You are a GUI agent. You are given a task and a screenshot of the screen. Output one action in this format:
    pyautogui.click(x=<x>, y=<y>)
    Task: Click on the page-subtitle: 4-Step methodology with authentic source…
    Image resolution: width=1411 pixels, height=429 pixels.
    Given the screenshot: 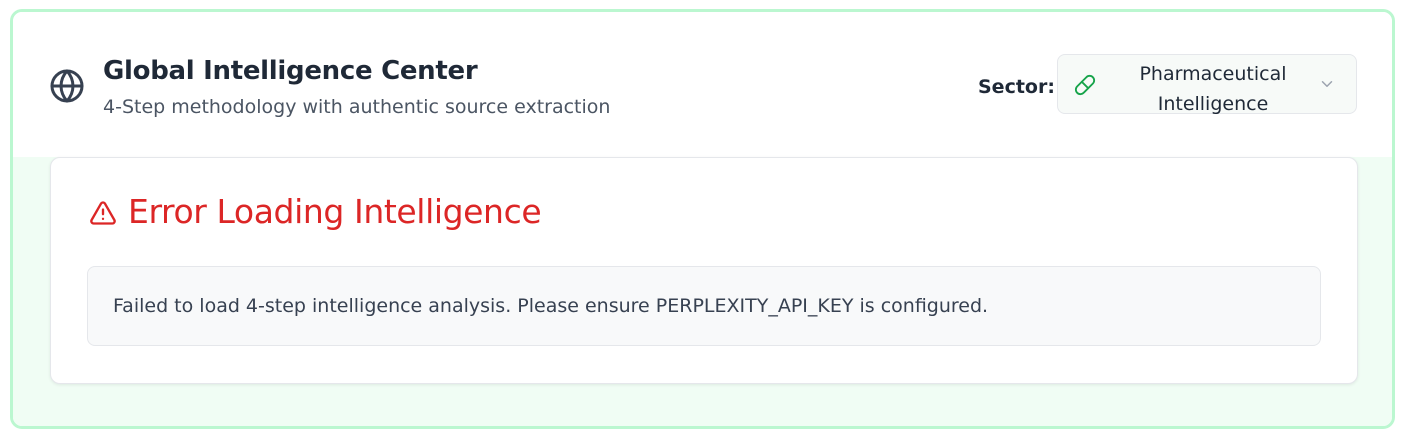 What is the action you would take?
    pyautogui.click(x=357, y=107)
    